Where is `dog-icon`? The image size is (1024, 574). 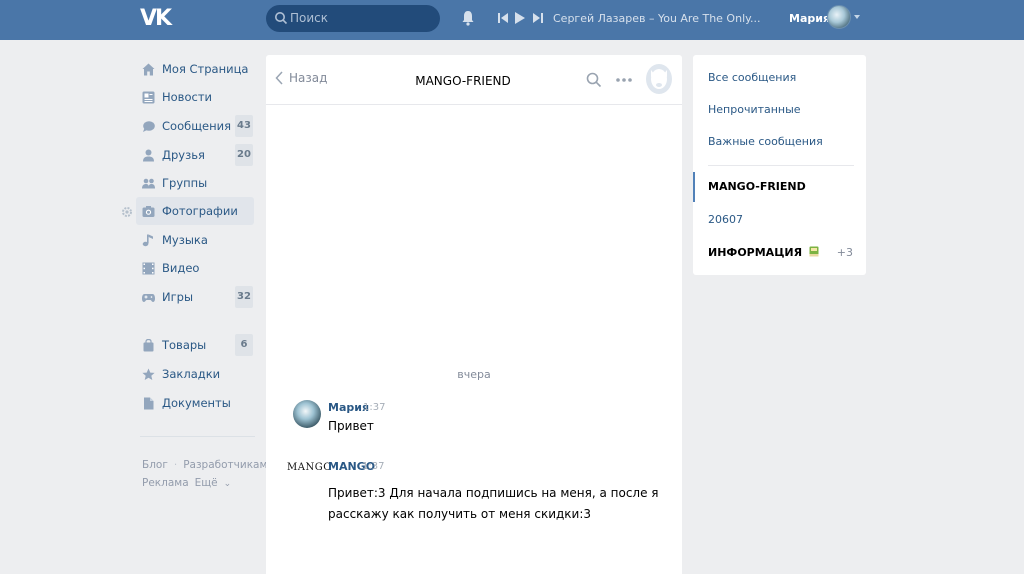 dog-icon is located at coordinates (659, 79).